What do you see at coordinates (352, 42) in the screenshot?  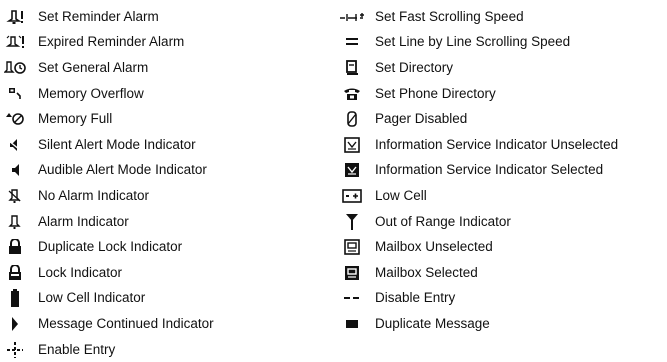 I see `line-scroll-icon` at bounding box center [352, 42].